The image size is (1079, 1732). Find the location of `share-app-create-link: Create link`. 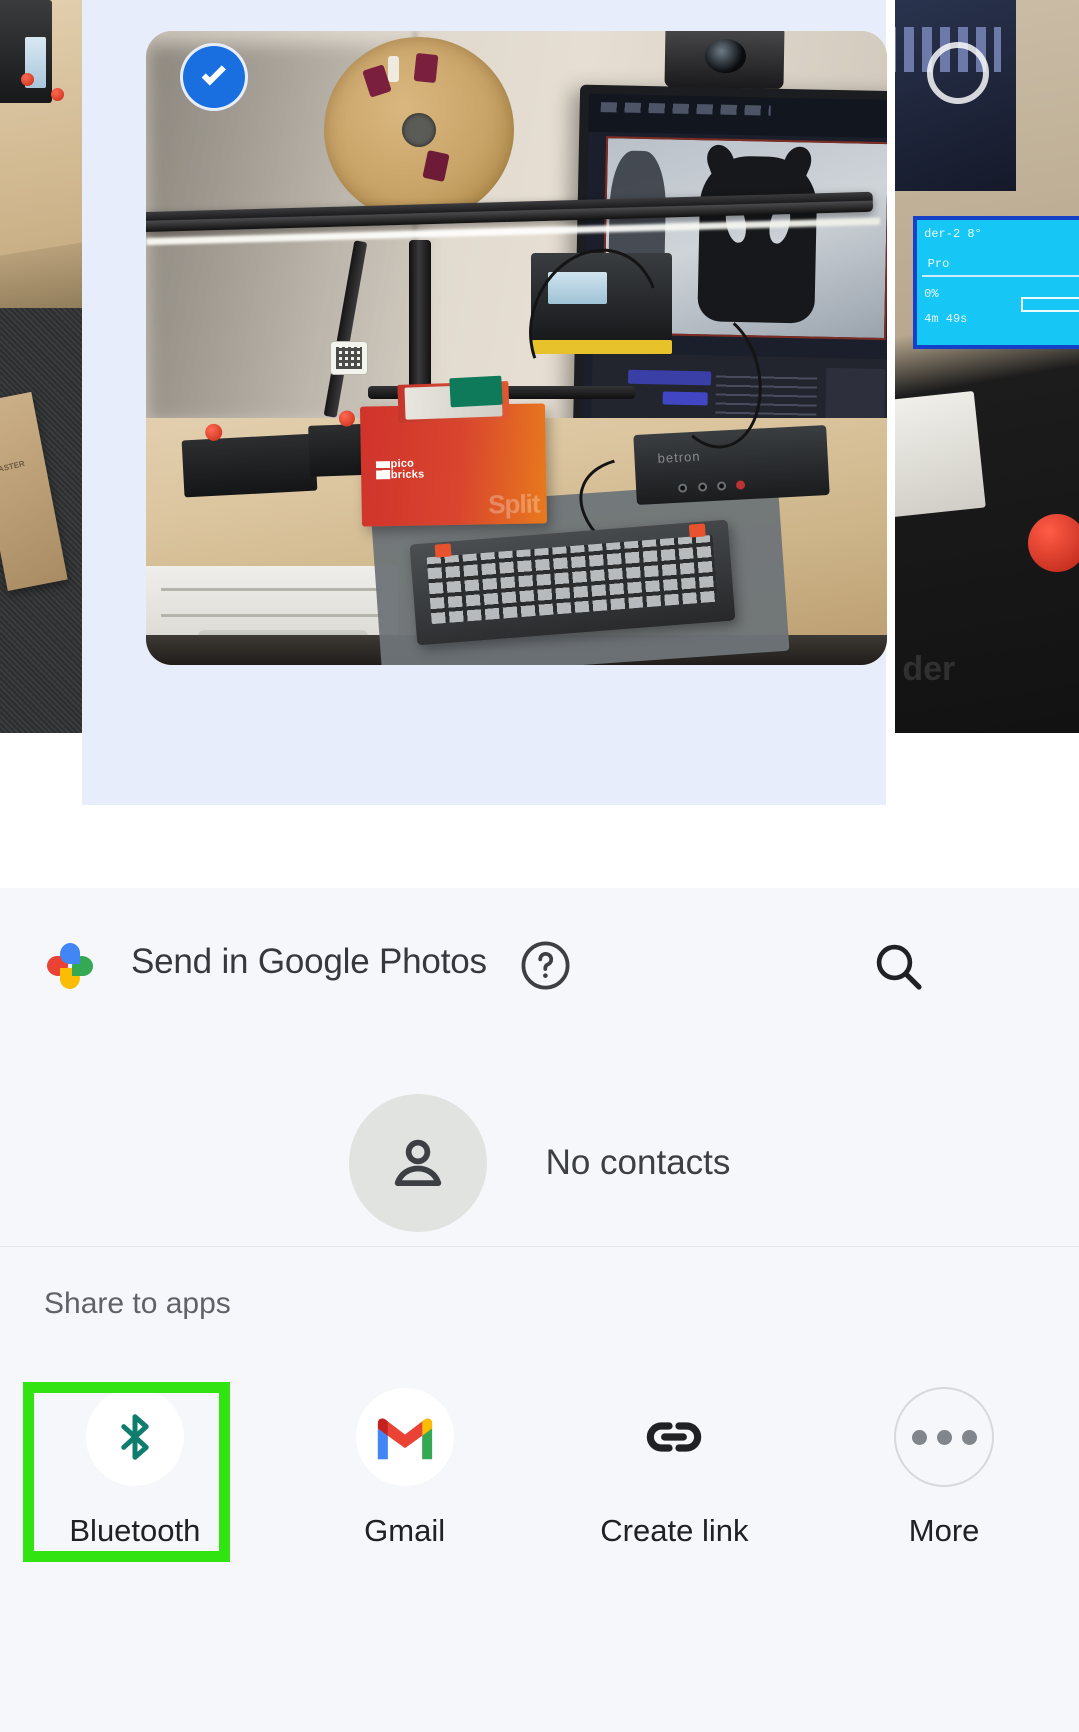

share-app-create-link: Create link is located at coordinates (675, 1466).